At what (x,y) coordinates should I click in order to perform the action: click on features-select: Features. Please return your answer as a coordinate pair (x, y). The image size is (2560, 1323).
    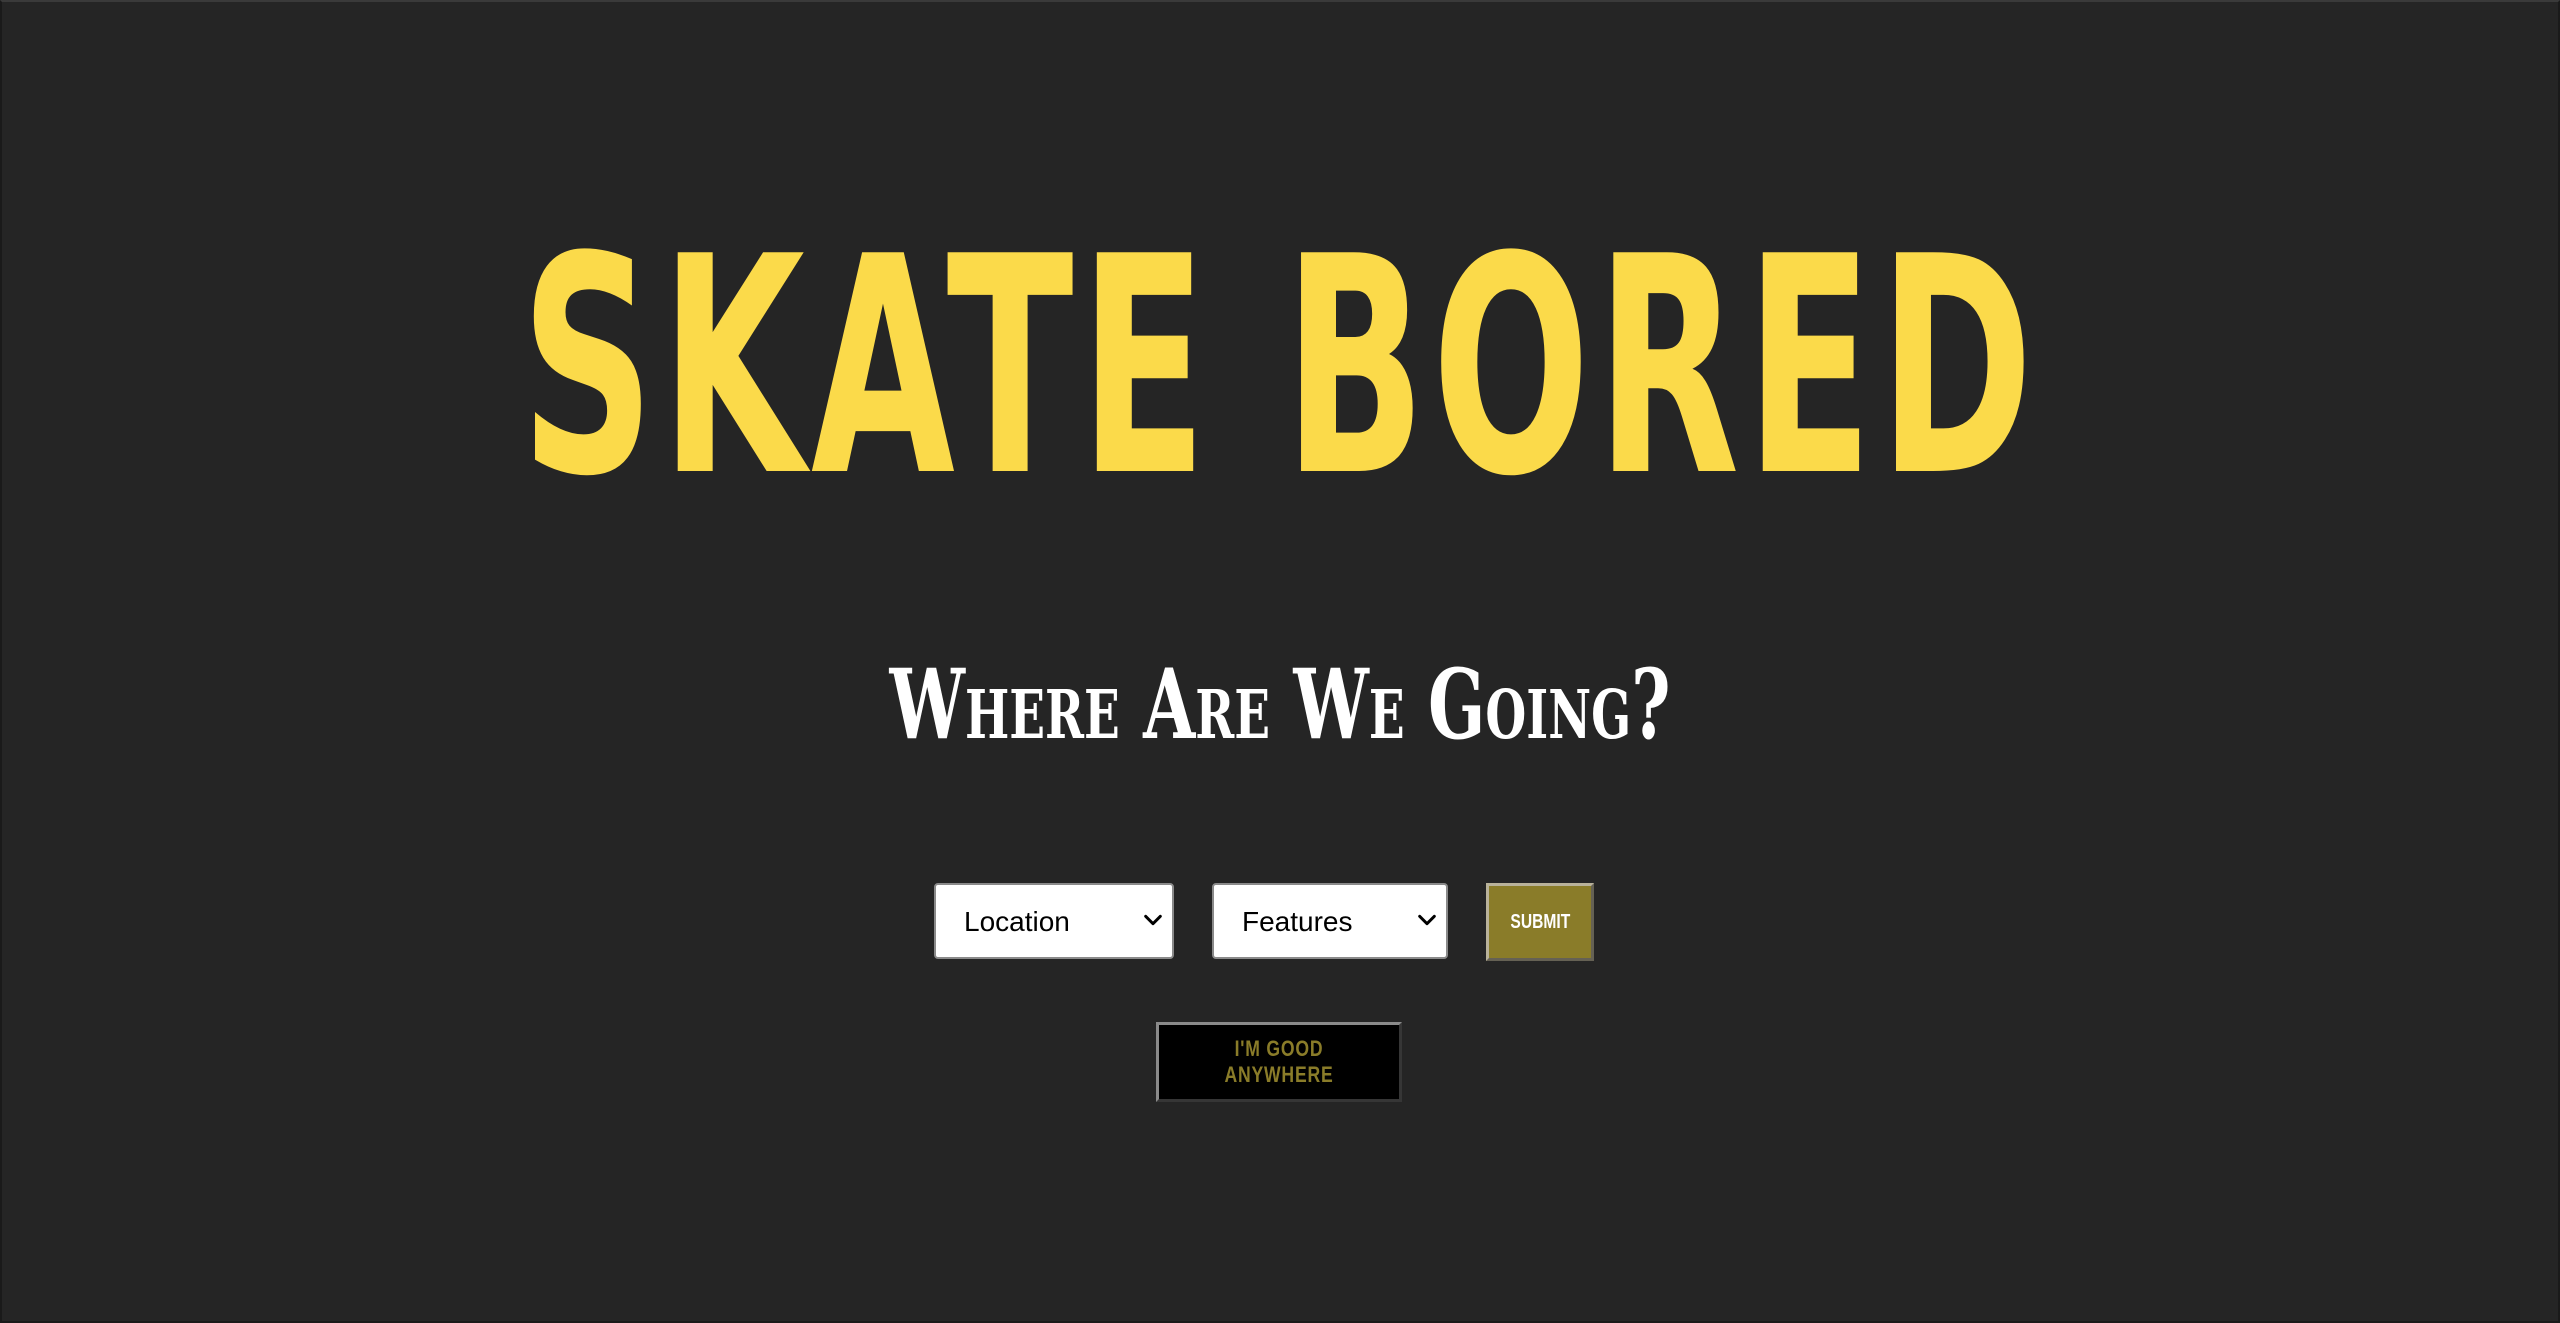
    Looking at the image, I should click on (1330, 921).